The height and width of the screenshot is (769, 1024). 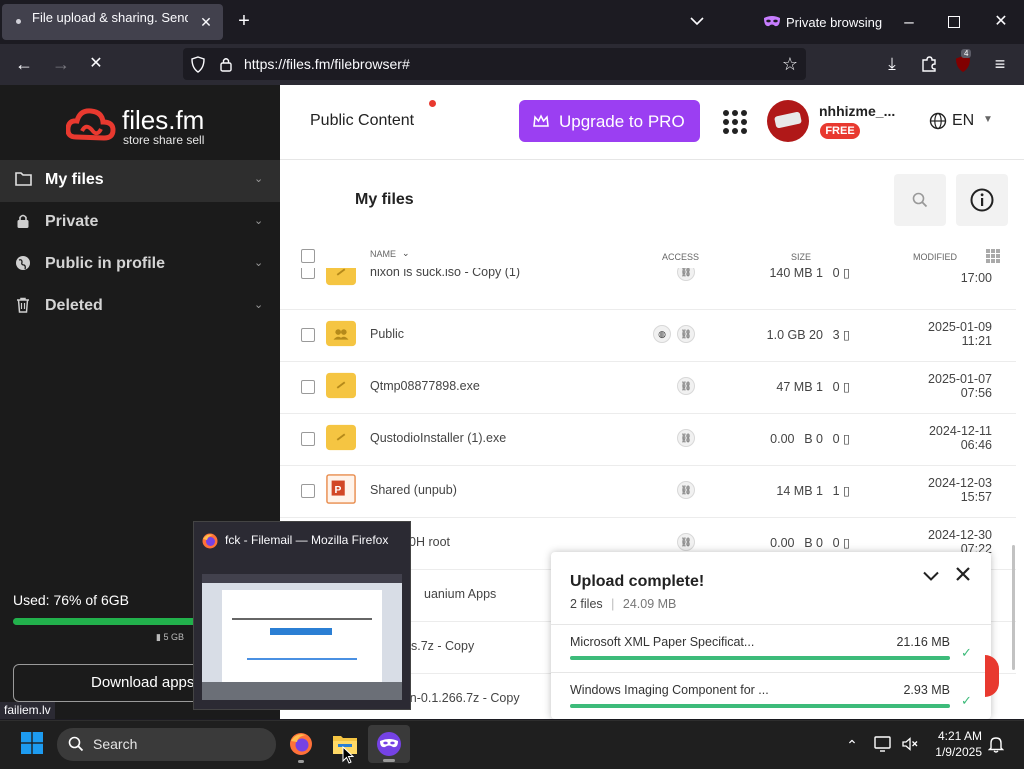 I want to click on storage-usage-text: Used: 76% of 6GB, so click(x=71, y=600).